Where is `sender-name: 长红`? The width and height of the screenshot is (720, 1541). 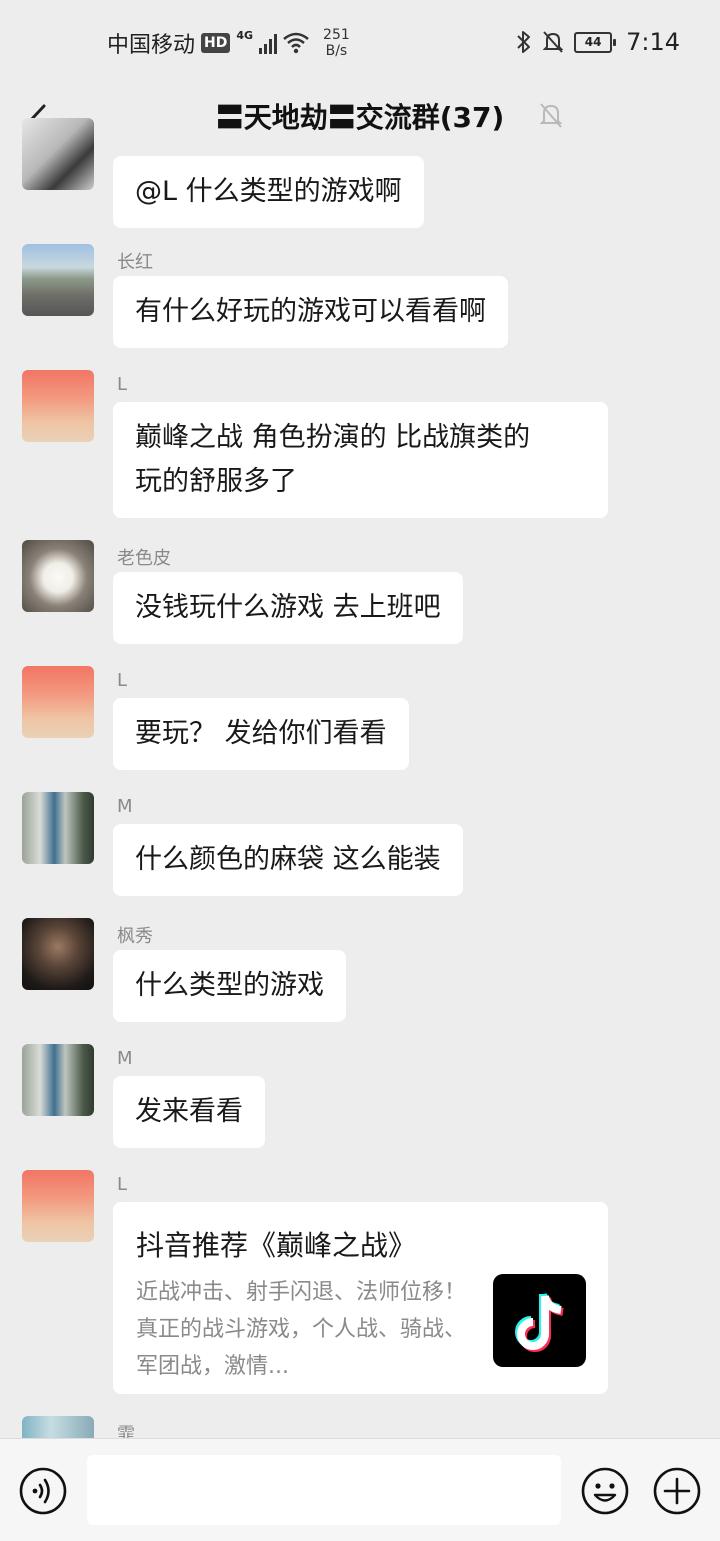
sender-name: 长红 is located at coordinates (135, 262).